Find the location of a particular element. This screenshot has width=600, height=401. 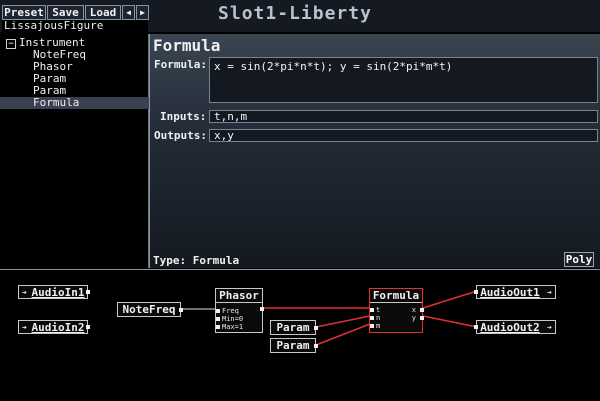

outputs-label: Outputs: is located at coordinates (180, 135).